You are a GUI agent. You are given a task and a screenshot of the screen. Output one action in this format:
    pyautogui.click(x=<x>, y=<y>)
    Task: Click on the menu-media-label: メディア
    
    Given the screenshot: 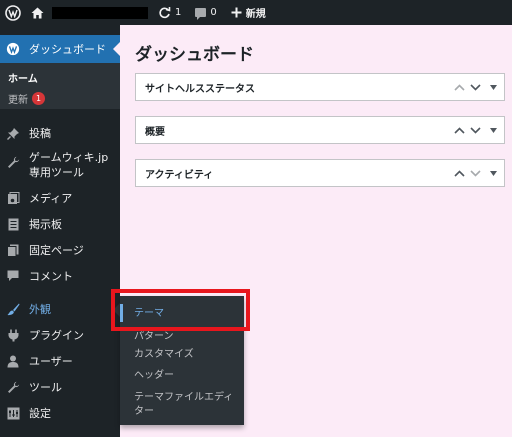 What is the action you would take?
    pyautogui.click(x=51, y=198)
    